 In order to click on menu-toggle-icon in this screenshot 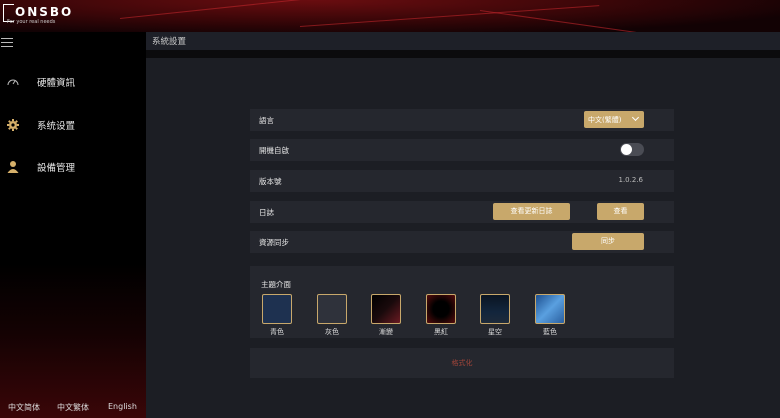, I will do `click(7, 43)`.